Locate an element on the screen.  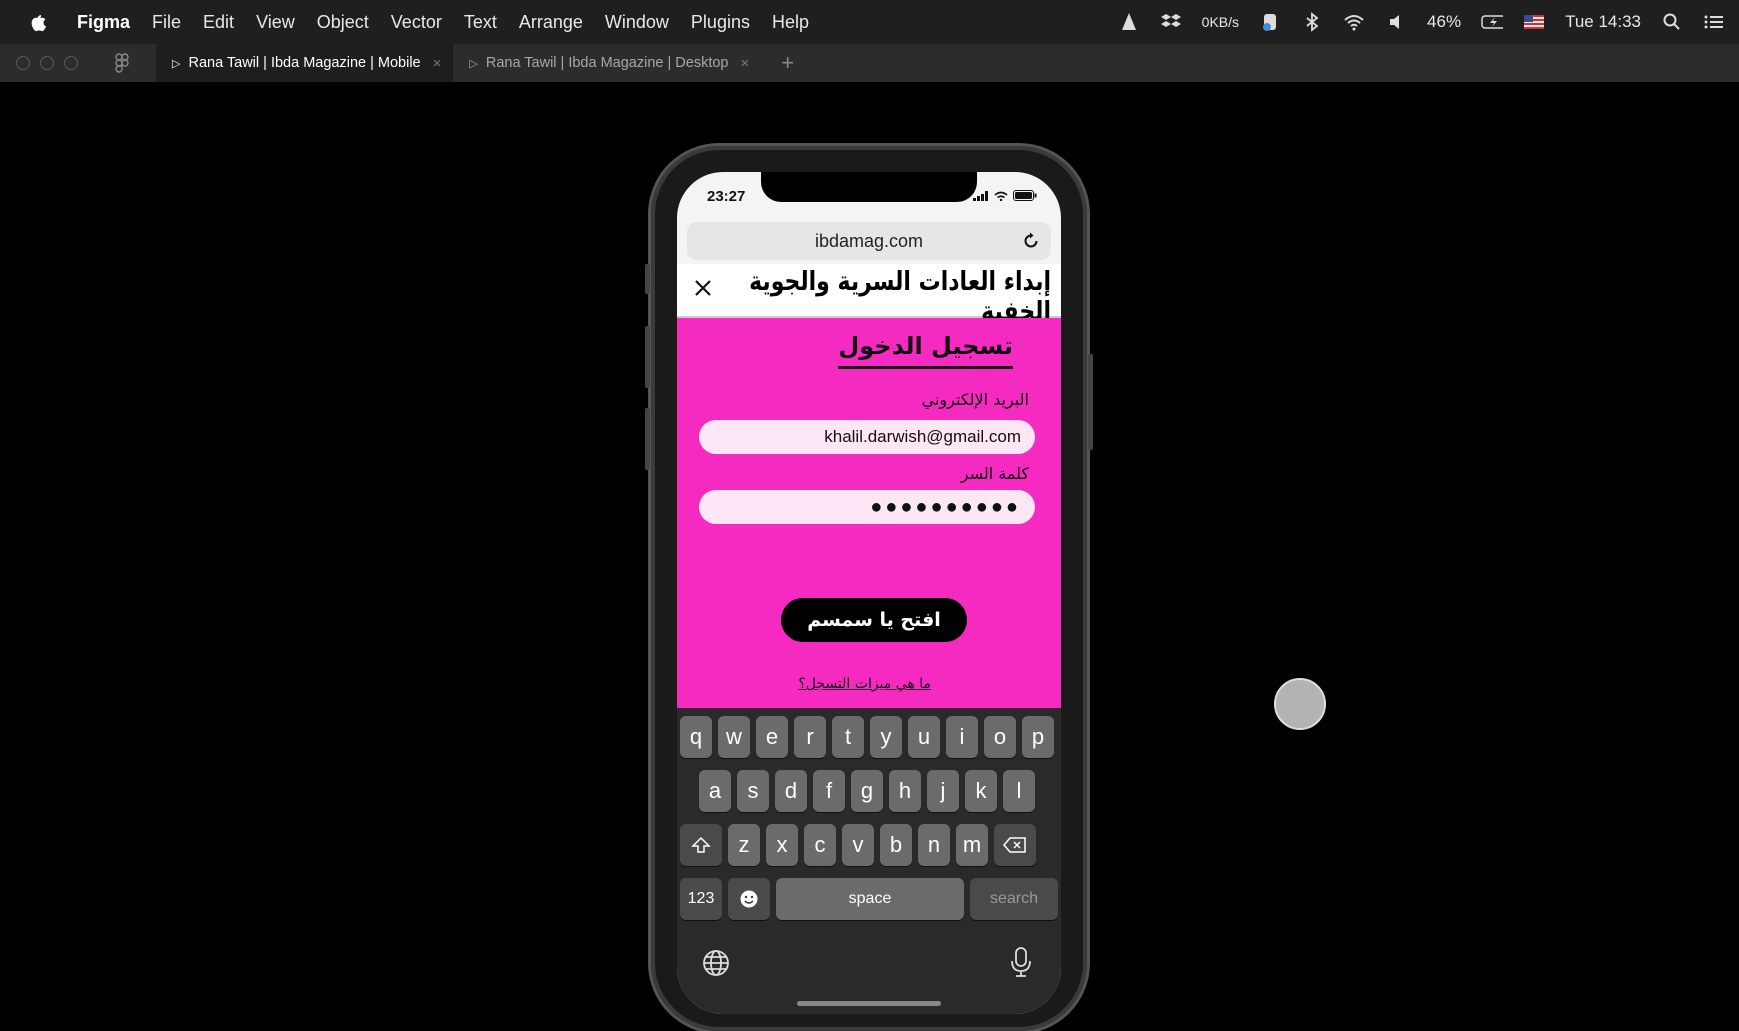
key: t is located at coordinates (848, 737).